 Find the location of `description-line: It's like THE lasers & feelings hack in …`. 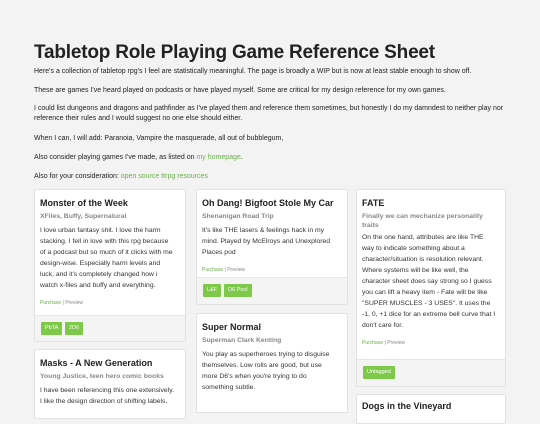

description-line: It's like THE lasers & feelings hack in … is located at coordinates (263, 230).